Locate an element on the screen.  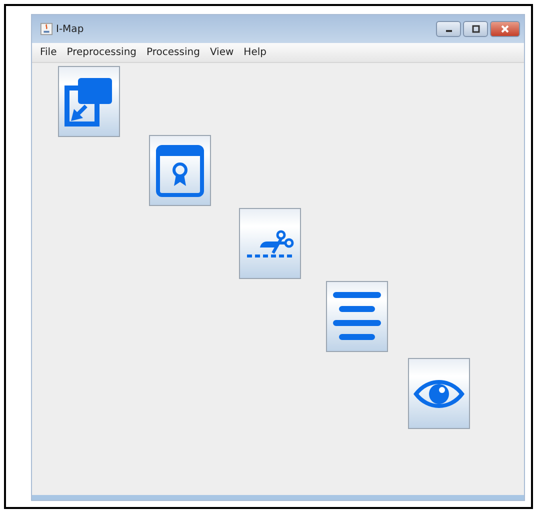
menu-item: Processing is located at coordinates (173, 53).